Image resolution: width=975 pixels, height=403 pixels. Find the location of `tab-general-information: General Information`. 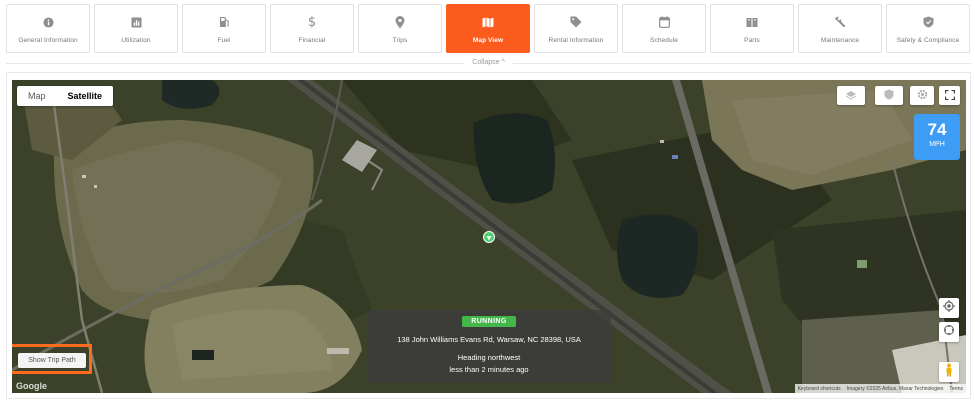

tab-general-information: General Information is located at coordinates (48, 28).